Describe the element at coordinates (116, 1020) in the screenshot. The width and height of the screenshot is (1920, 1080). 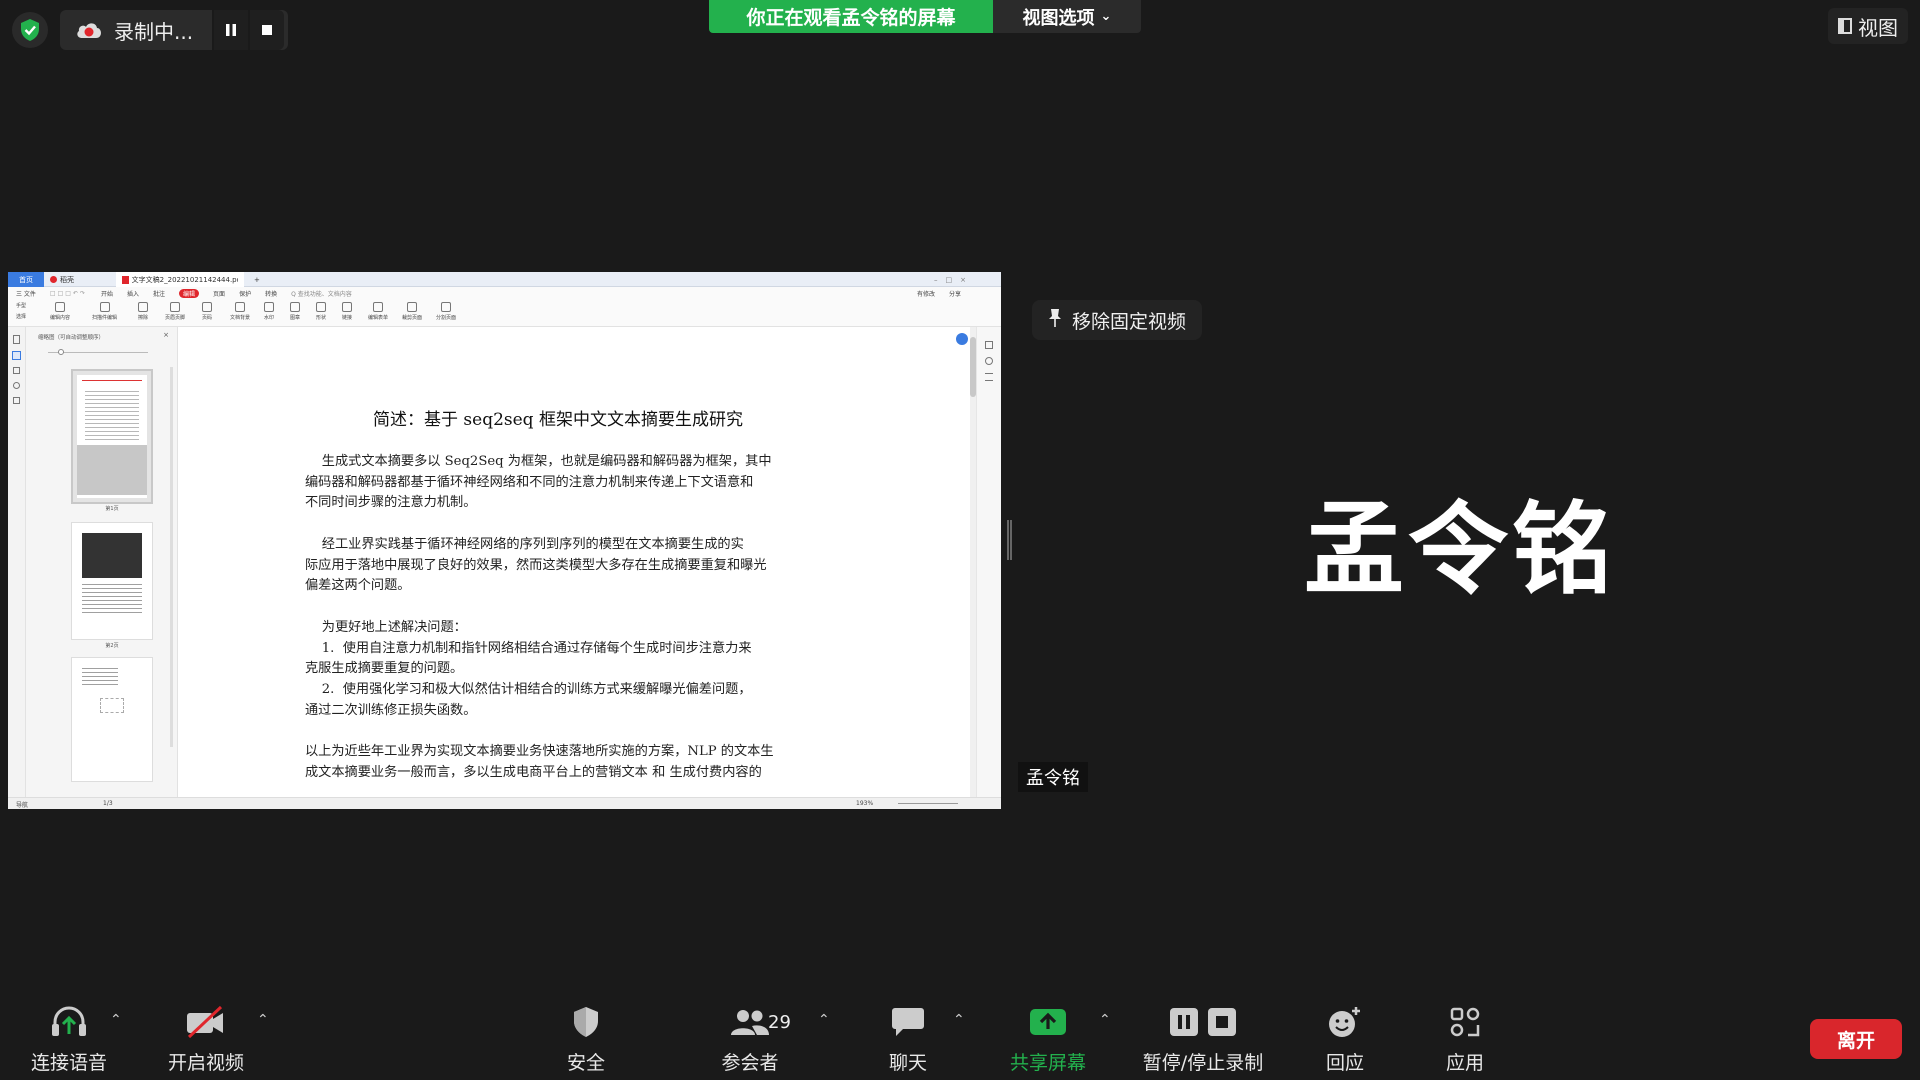
I see `audio-options-caret: ⌃` at that location.